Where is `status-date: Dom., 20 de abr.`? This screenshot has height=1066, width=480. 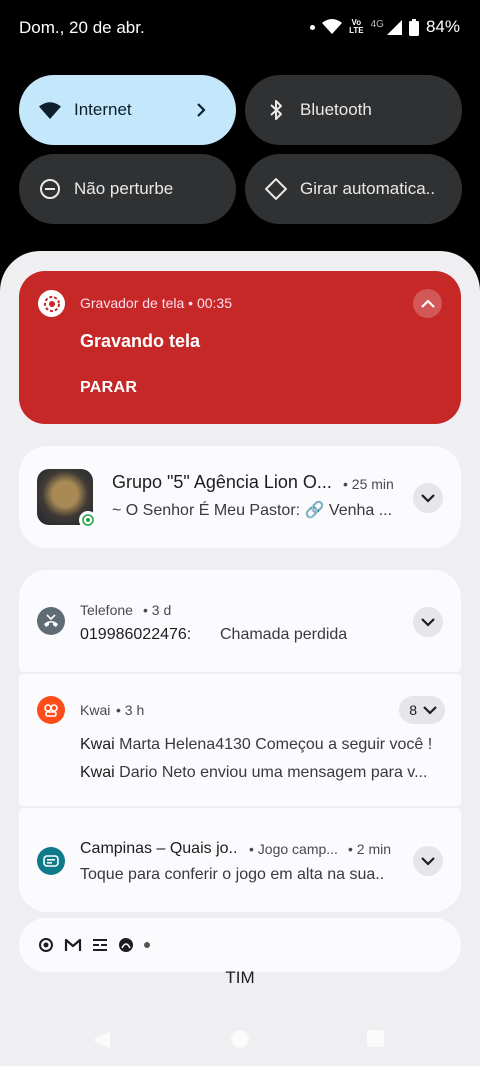
status-date: Dom., 20 de abr. is located at coordinates (82, 27).